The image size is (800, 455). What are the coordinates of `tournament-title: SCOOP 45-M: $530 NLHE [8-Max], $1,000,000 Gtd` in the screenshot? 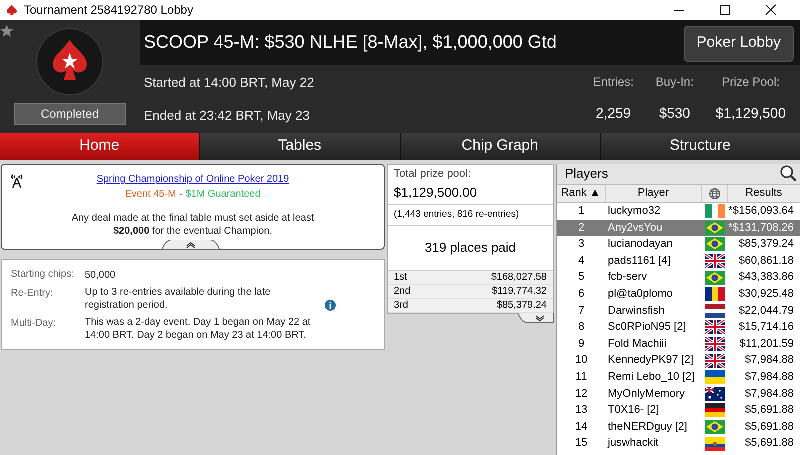 It's located at (350, 42).